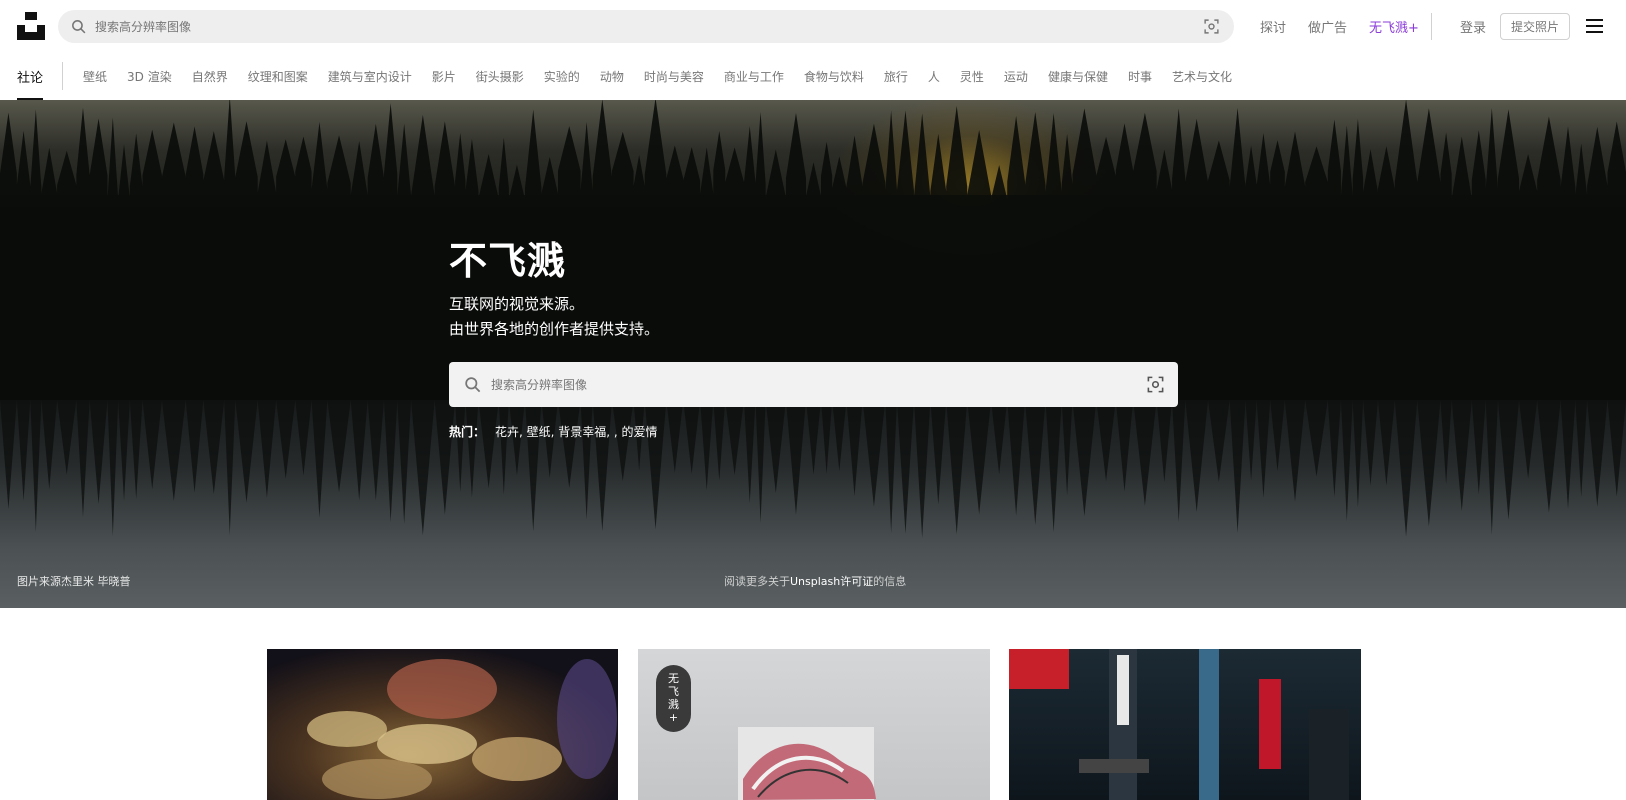  Describe the element at coordinates (467, 432) in the screenshot. I see `trending-label: 热门：` at that location.